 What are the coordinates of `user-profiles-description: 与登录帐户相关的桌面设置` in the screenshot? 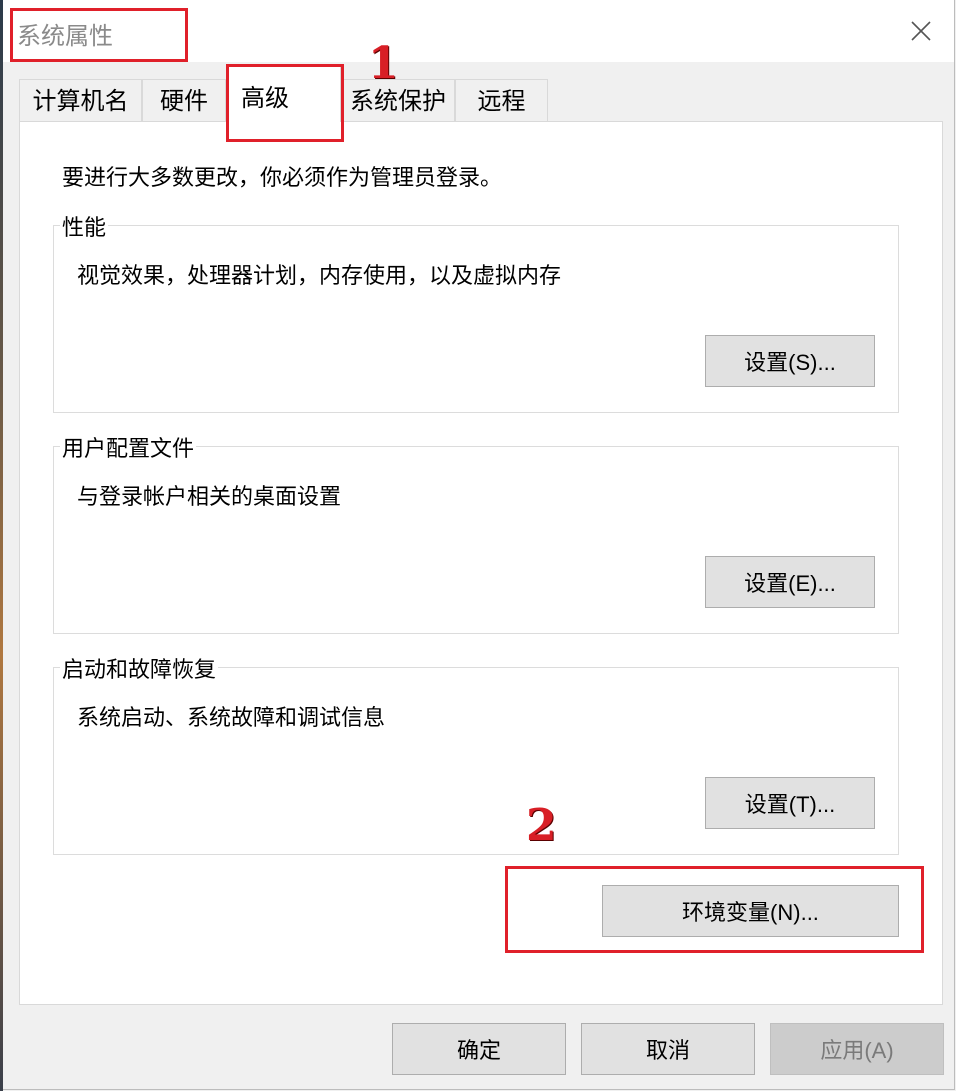 It's located at (209, 497).